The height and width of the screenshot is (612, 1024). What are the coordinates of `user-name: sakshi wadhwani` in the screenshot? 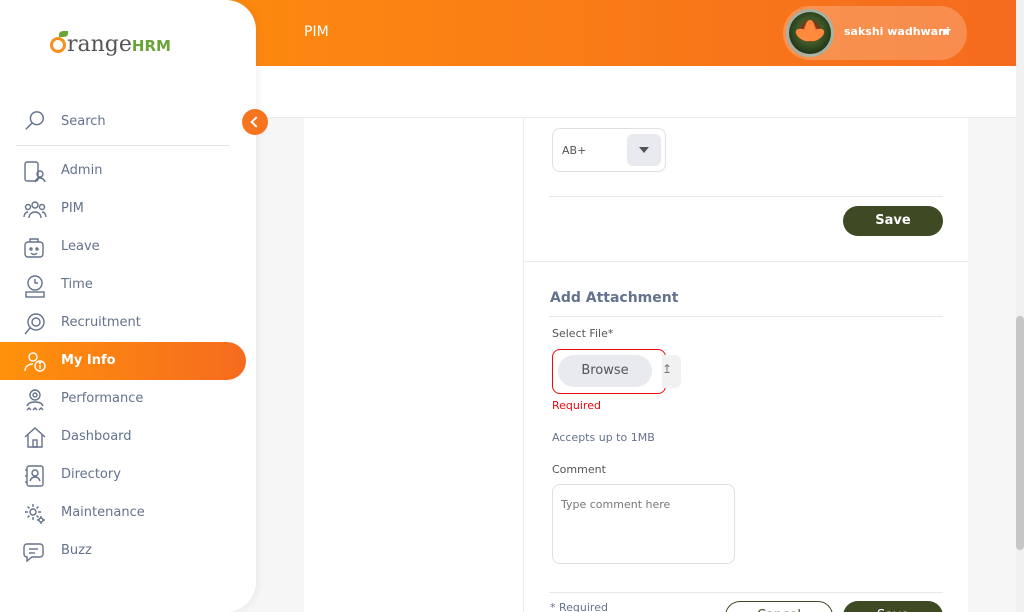 It's located at (897, 31).